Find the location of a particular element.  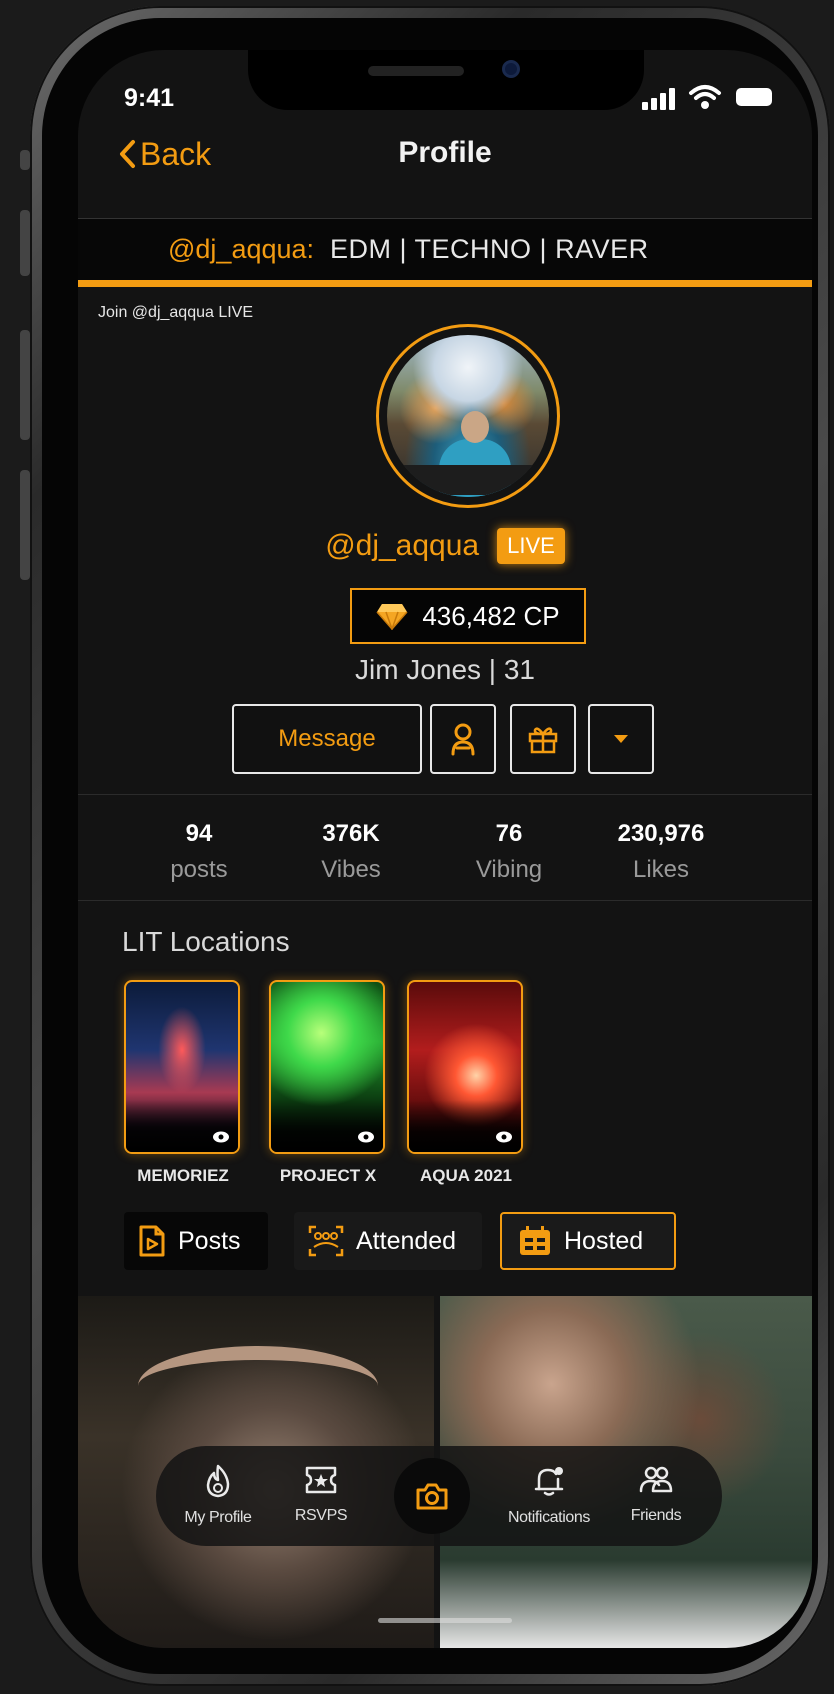

side-button is located at coordinates (25, 525).